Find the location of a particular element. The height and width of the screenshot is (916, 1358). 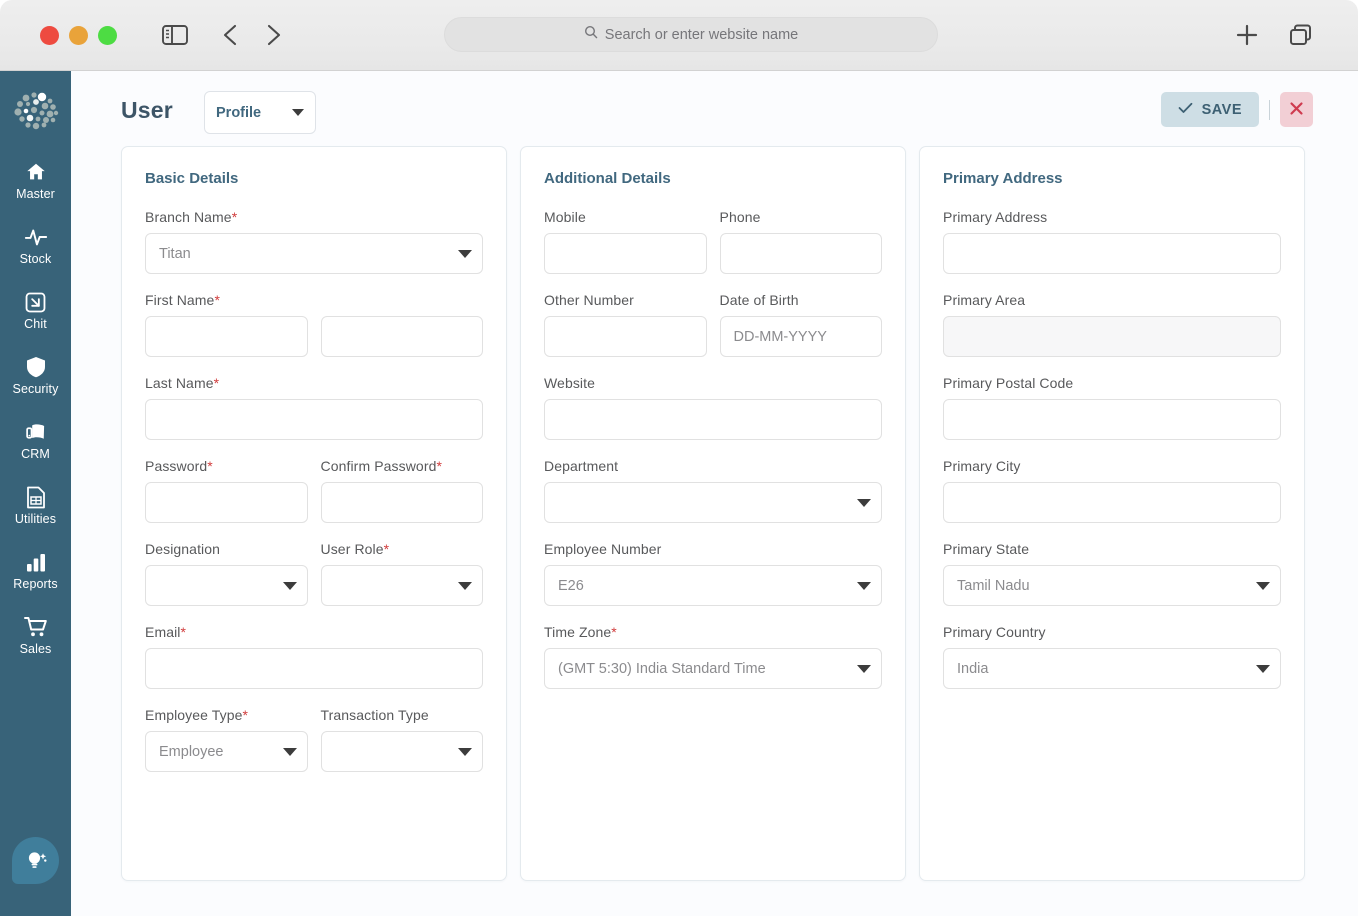

window-traffic-lights is located at coordinates (78, 35).